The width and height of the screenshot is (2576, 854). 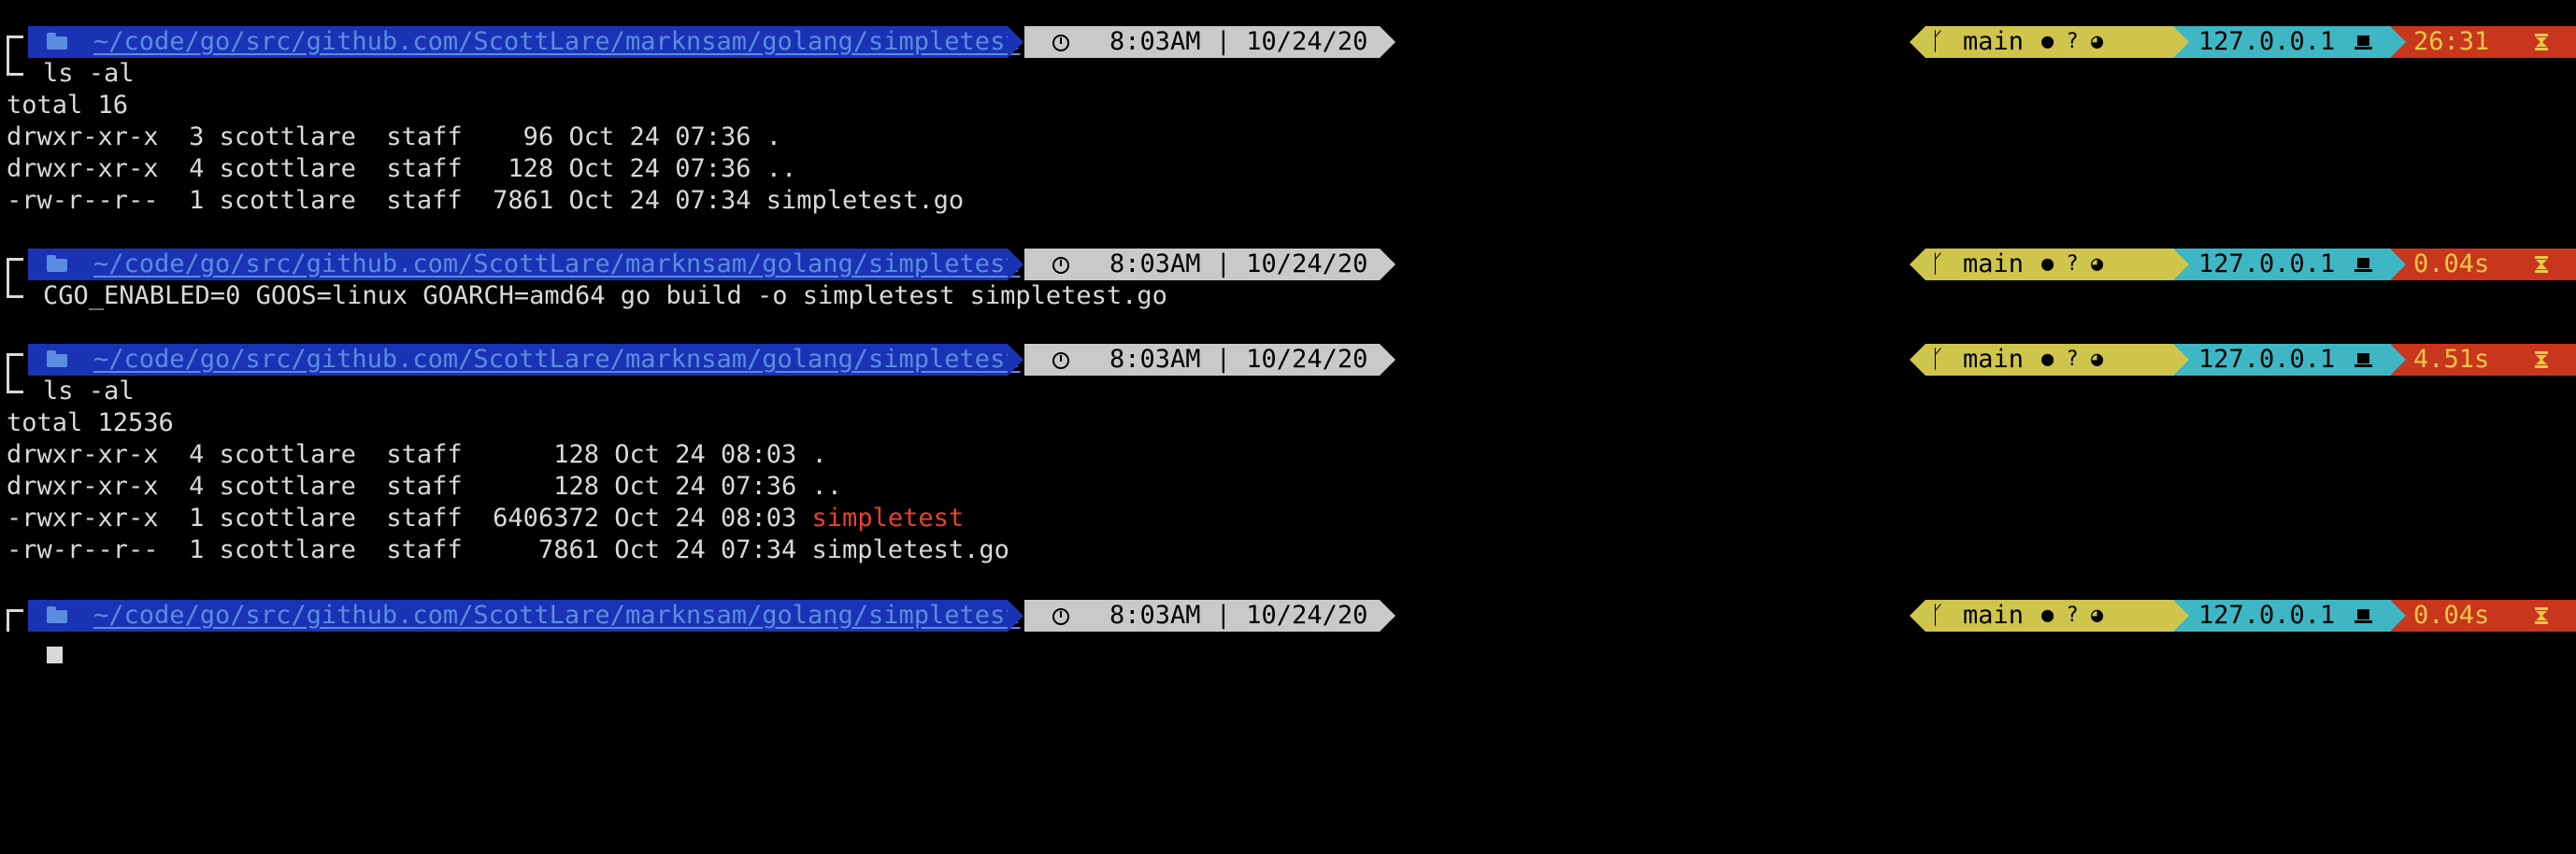 I want to click on text-cursor, so click(x=55, y=655).